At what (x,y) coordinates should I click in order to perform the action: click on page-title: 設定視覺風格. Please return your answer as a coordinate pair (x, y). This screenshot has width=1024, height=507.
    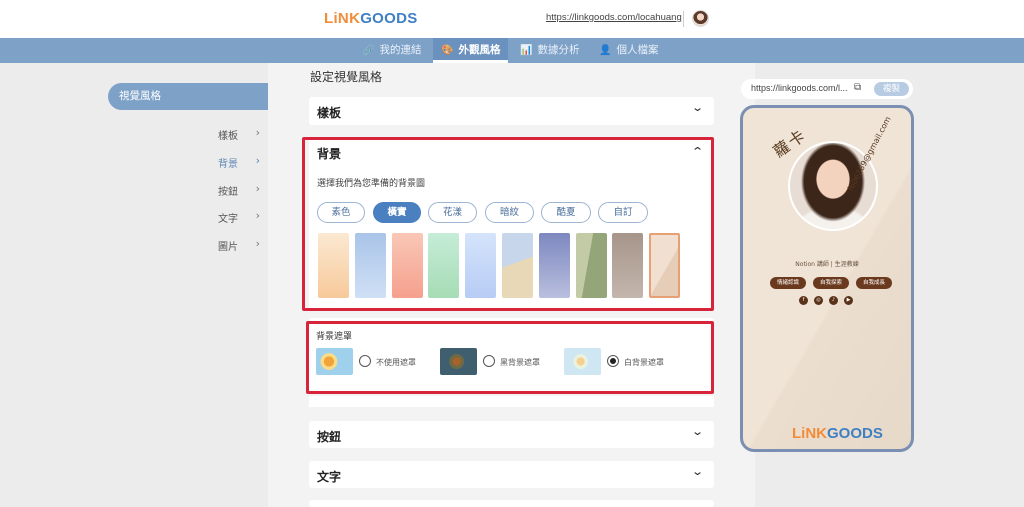
    Looking at the image, I should click on (346, 77).